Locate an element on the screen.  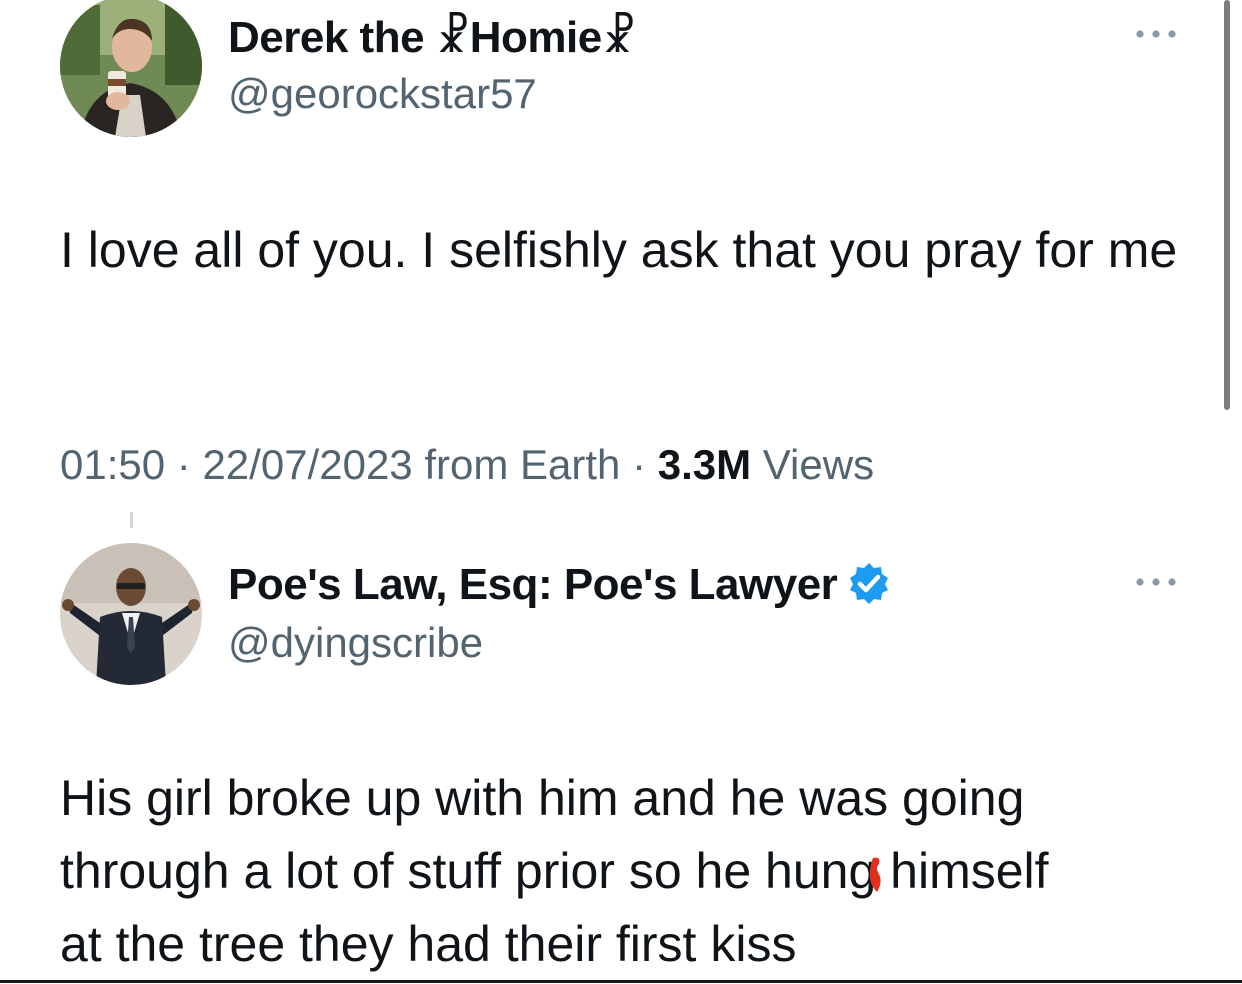
more-options-button is located at coordinates (1160, 34).